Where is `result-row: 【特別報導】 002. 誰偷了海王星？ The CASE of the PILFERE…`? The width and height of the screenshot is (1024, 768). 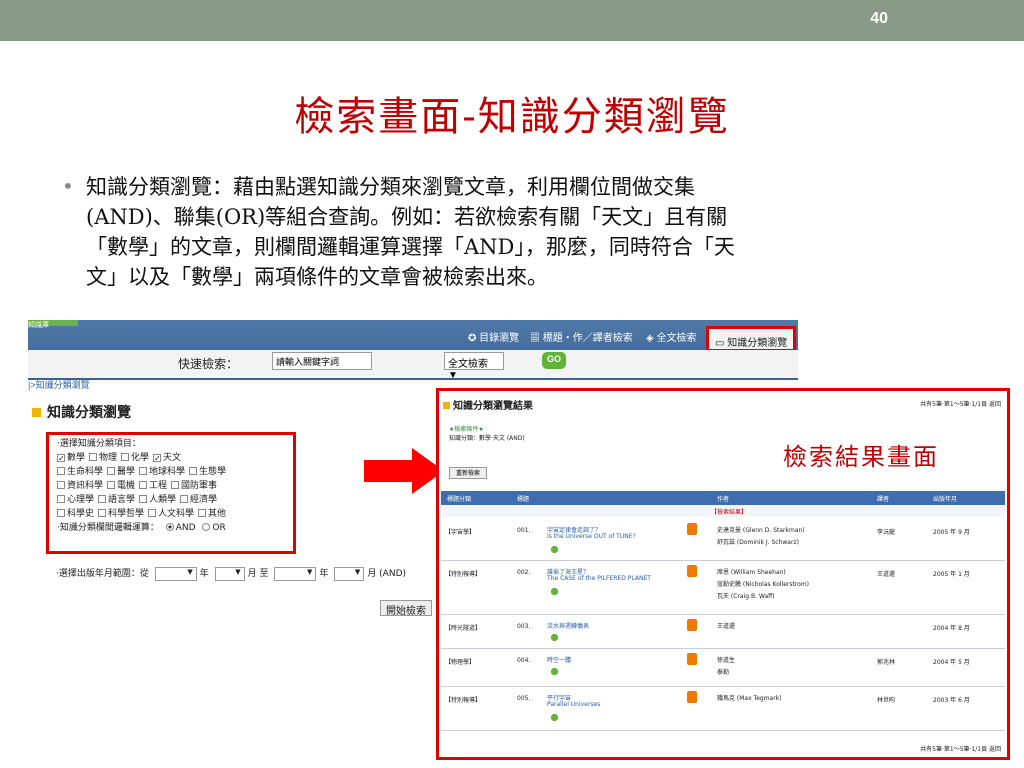
result-row: 【特別報導】 002. 誰偷了海王星？ The CASE of the PILFERE… is located at coordinates (723, 588).